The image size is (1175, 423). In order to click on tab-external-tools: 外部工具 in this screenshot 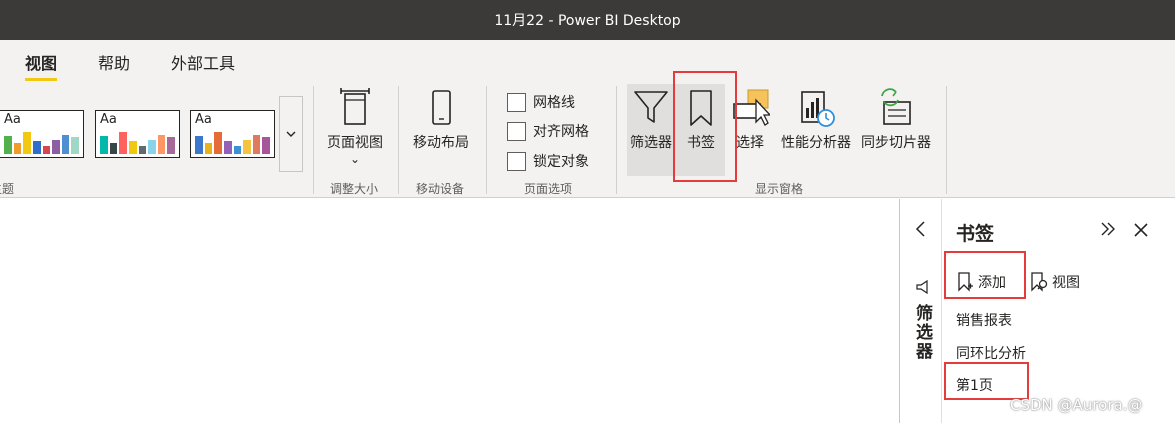, I will do `click(203, 62)`.